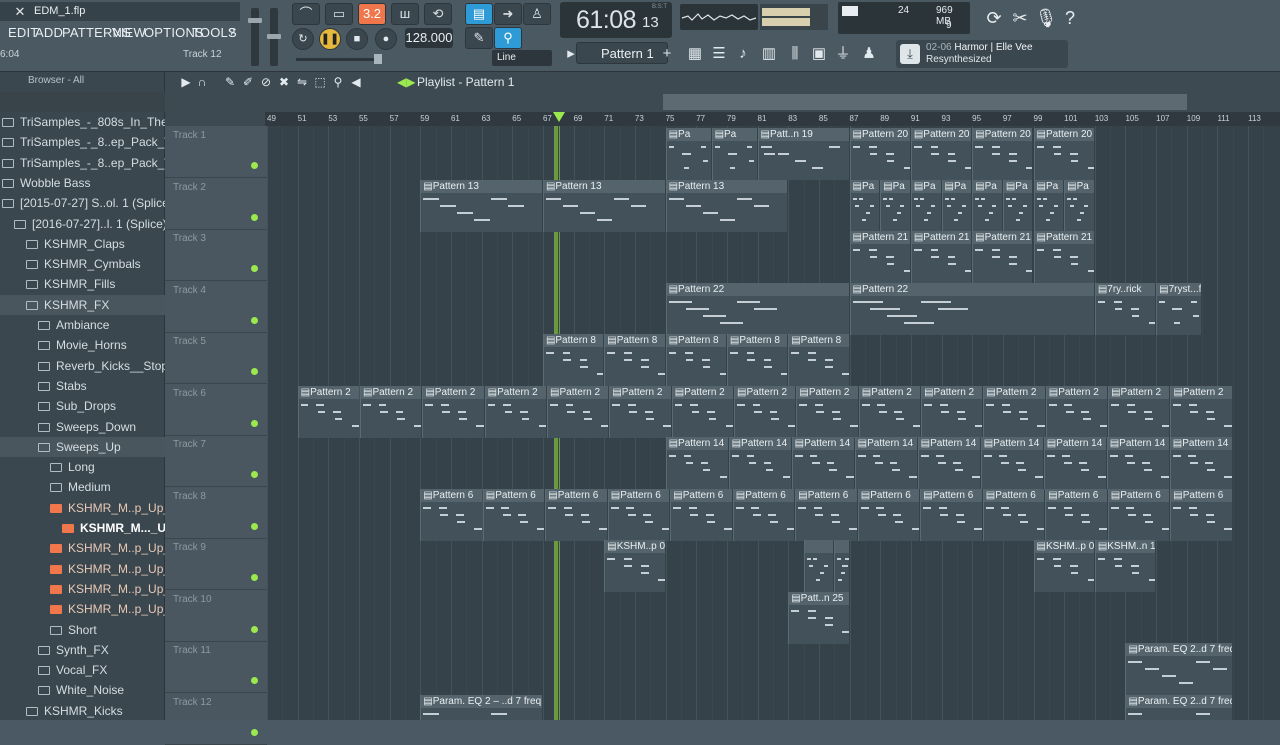 The height and width of the screenshot is (745, 1280). What do you see at coordinates (284, 82) in the screenshot?
I see `mute-icon: ✖` at bounding box center [284, 82].